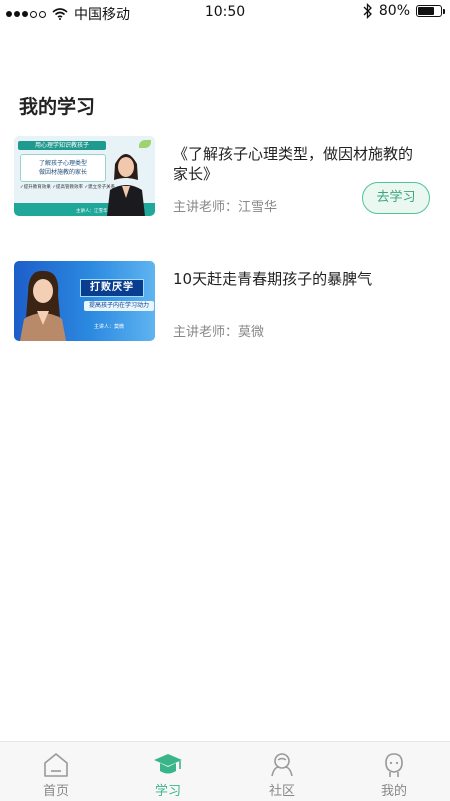  I want to click on tab-mine-label: 我的, so click(393, 791).